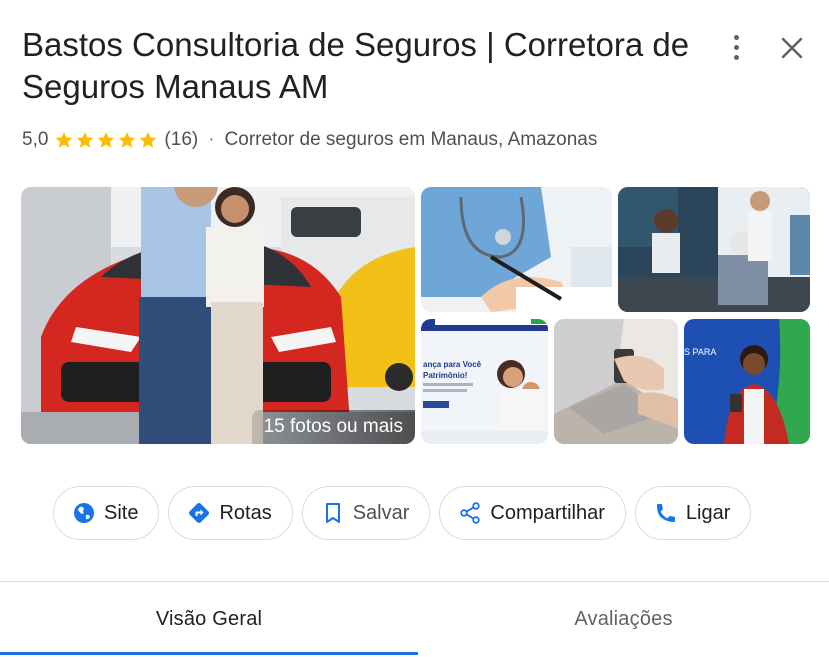 This screenshot has height=657, width=829. I want to click on share-icon, so click(470, 513).